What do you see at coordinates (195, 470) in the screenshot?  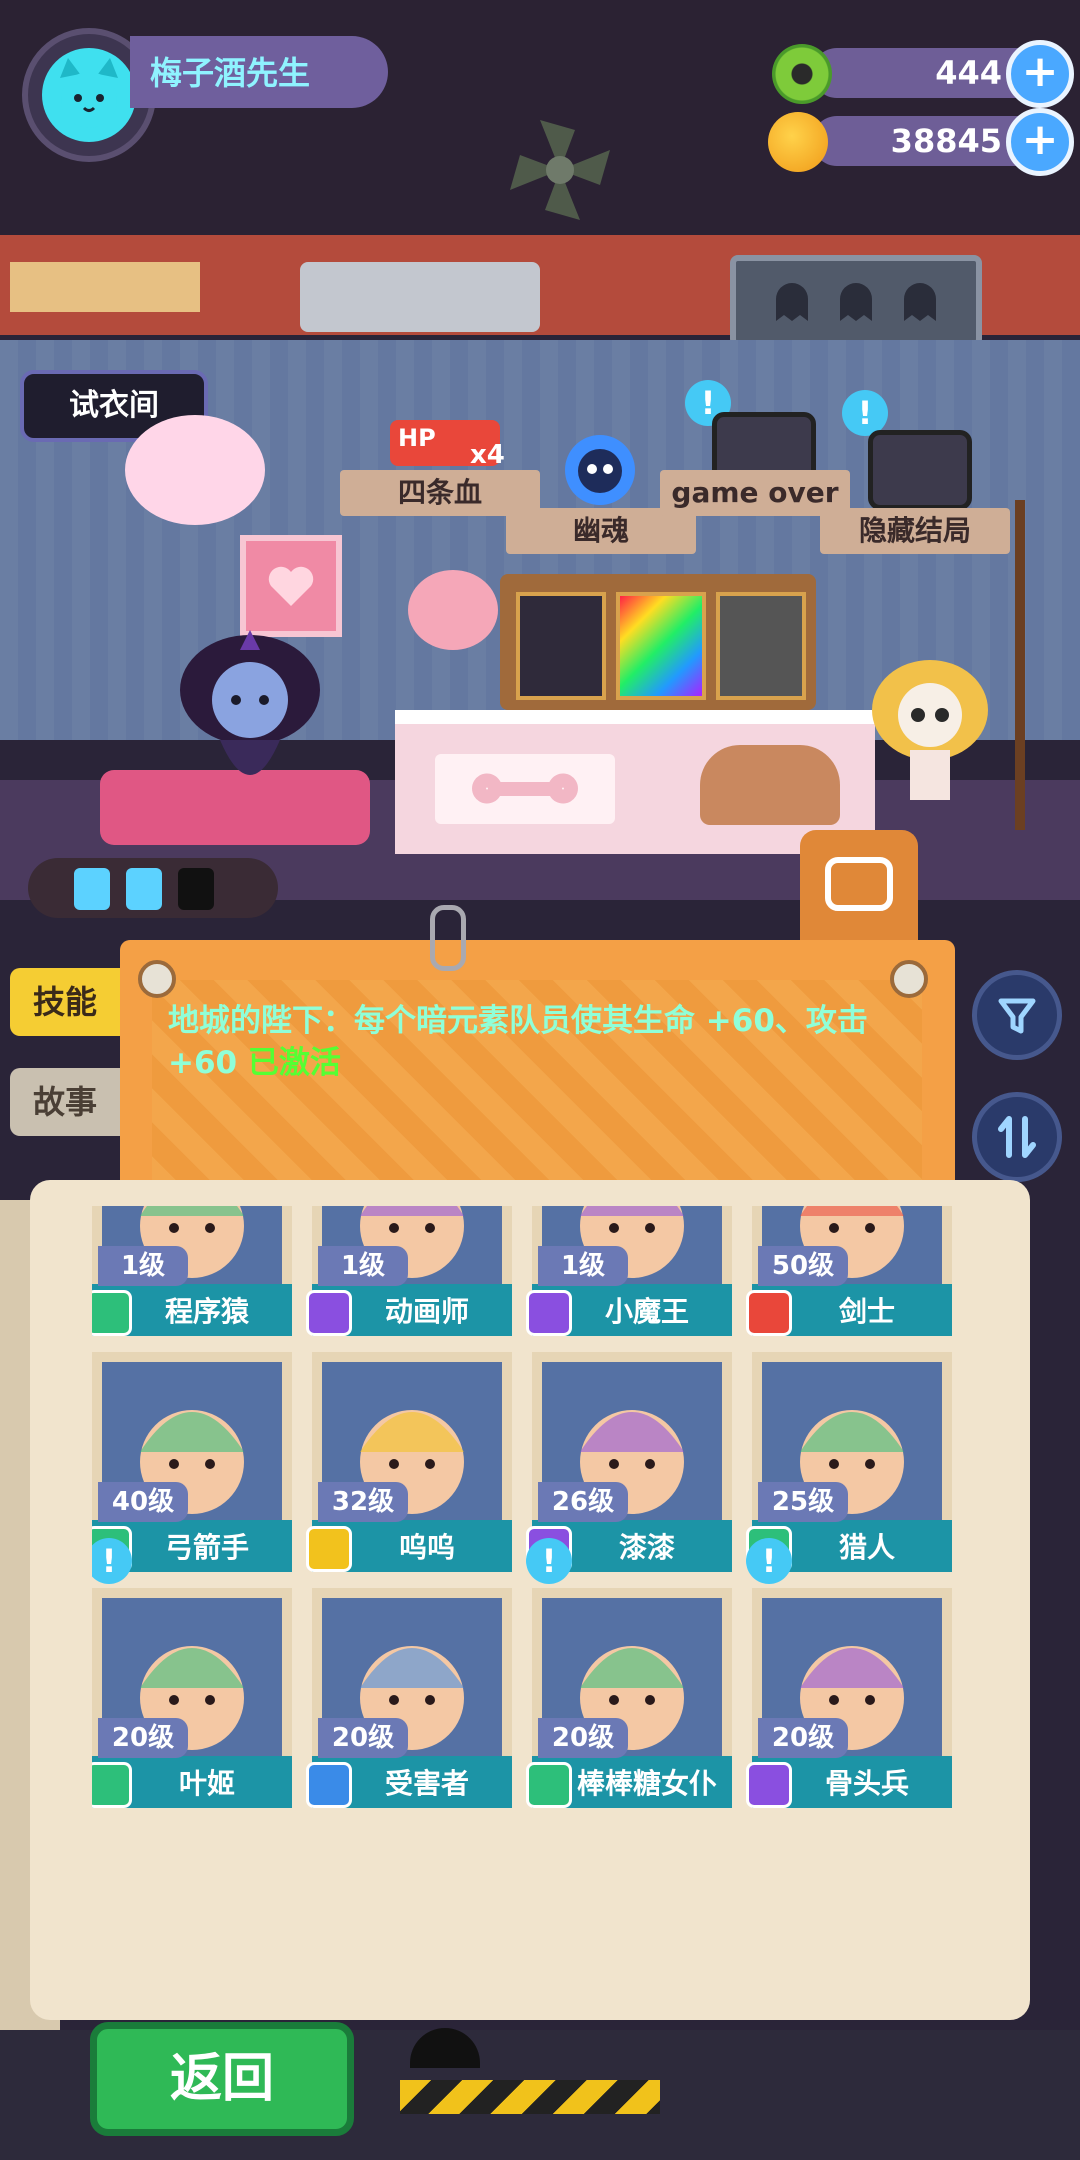 I see `pink-lamp` at bounding box center [195, 470].